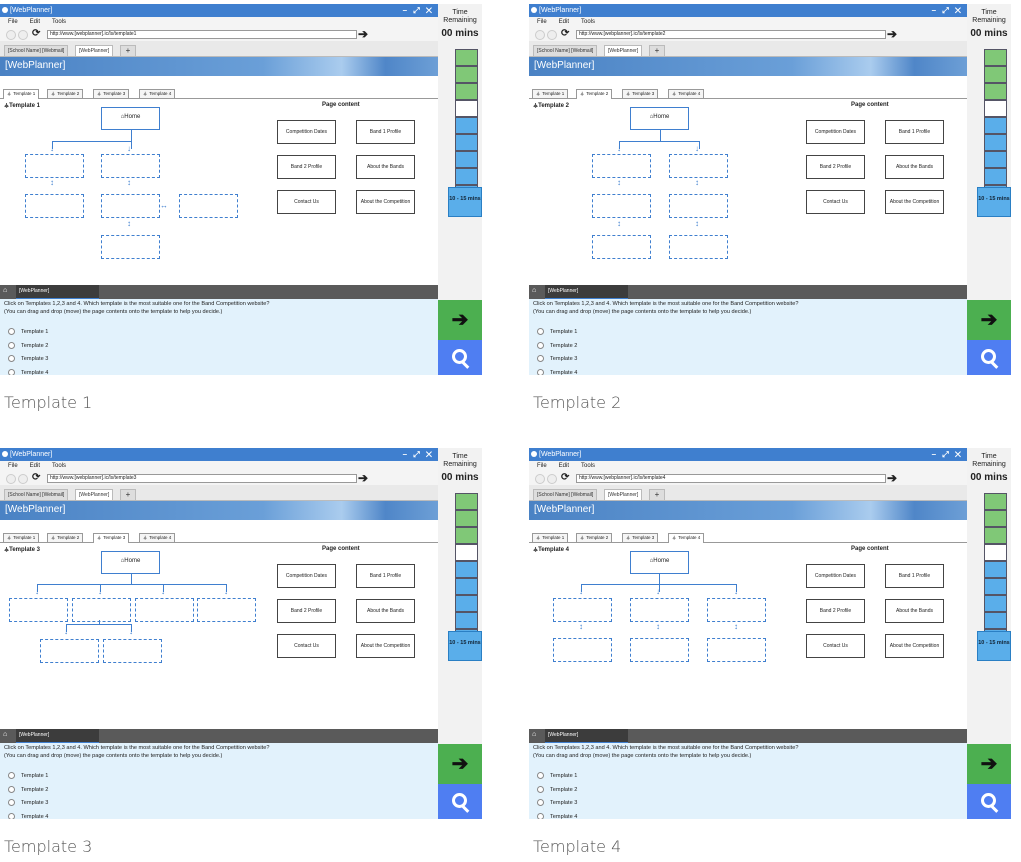  What do you see at coordinates (202, 478) in the screenshot?
I see `url-input: http://www.[webplanner].ic/ls/template3` at bounding box center [202, 478].